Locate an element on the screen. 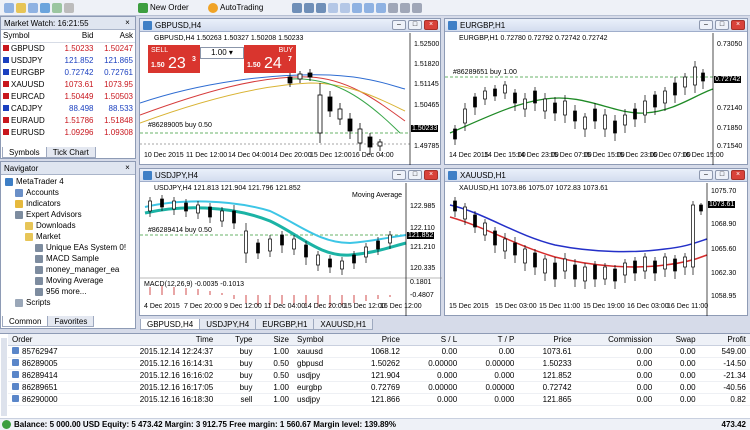  tab-usdjpy: USDJPY,H4 is located at coordinates (228, 324).